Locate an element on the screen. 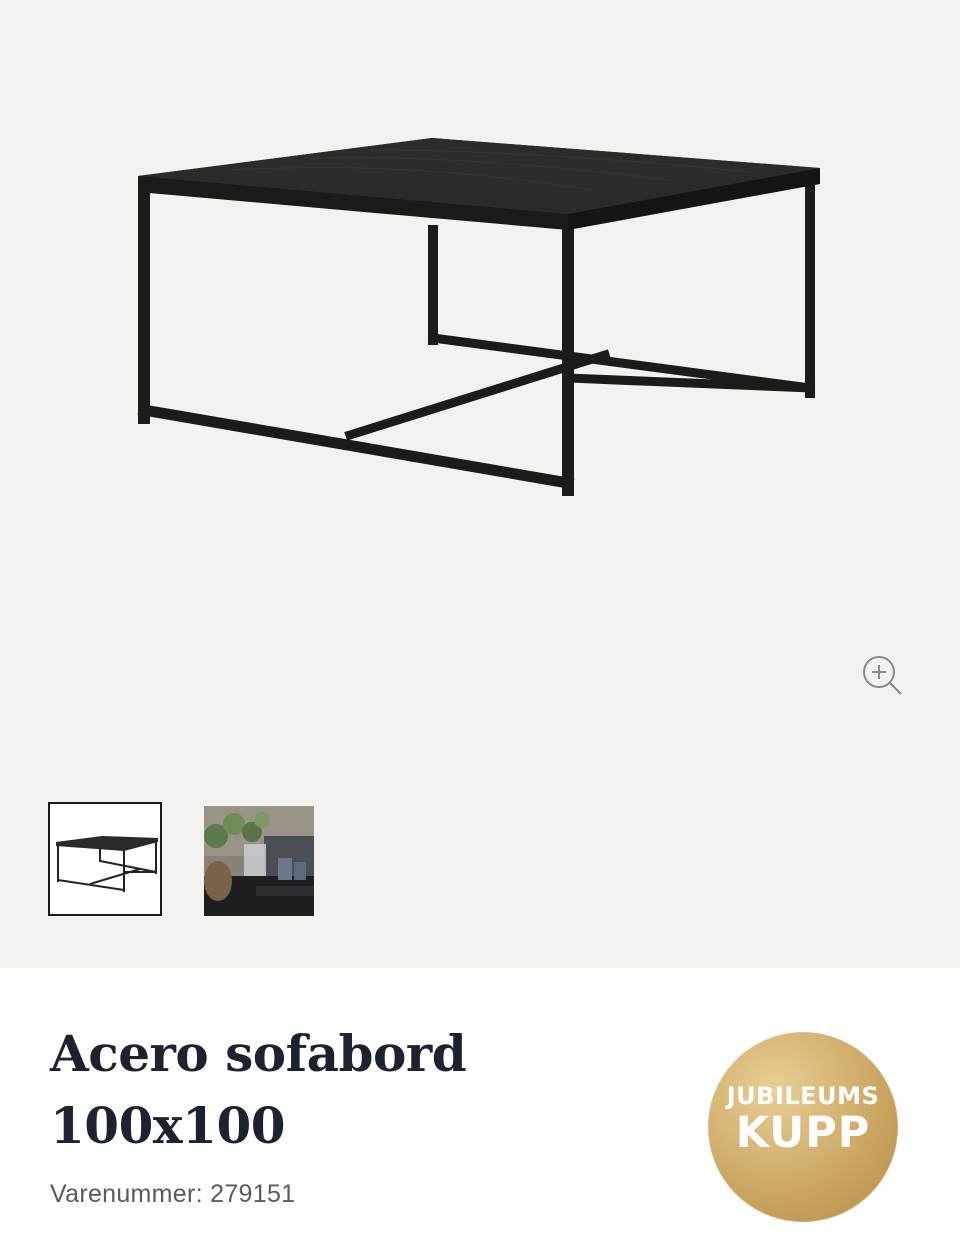  zoom-icon is located at coordinates (881, 676).